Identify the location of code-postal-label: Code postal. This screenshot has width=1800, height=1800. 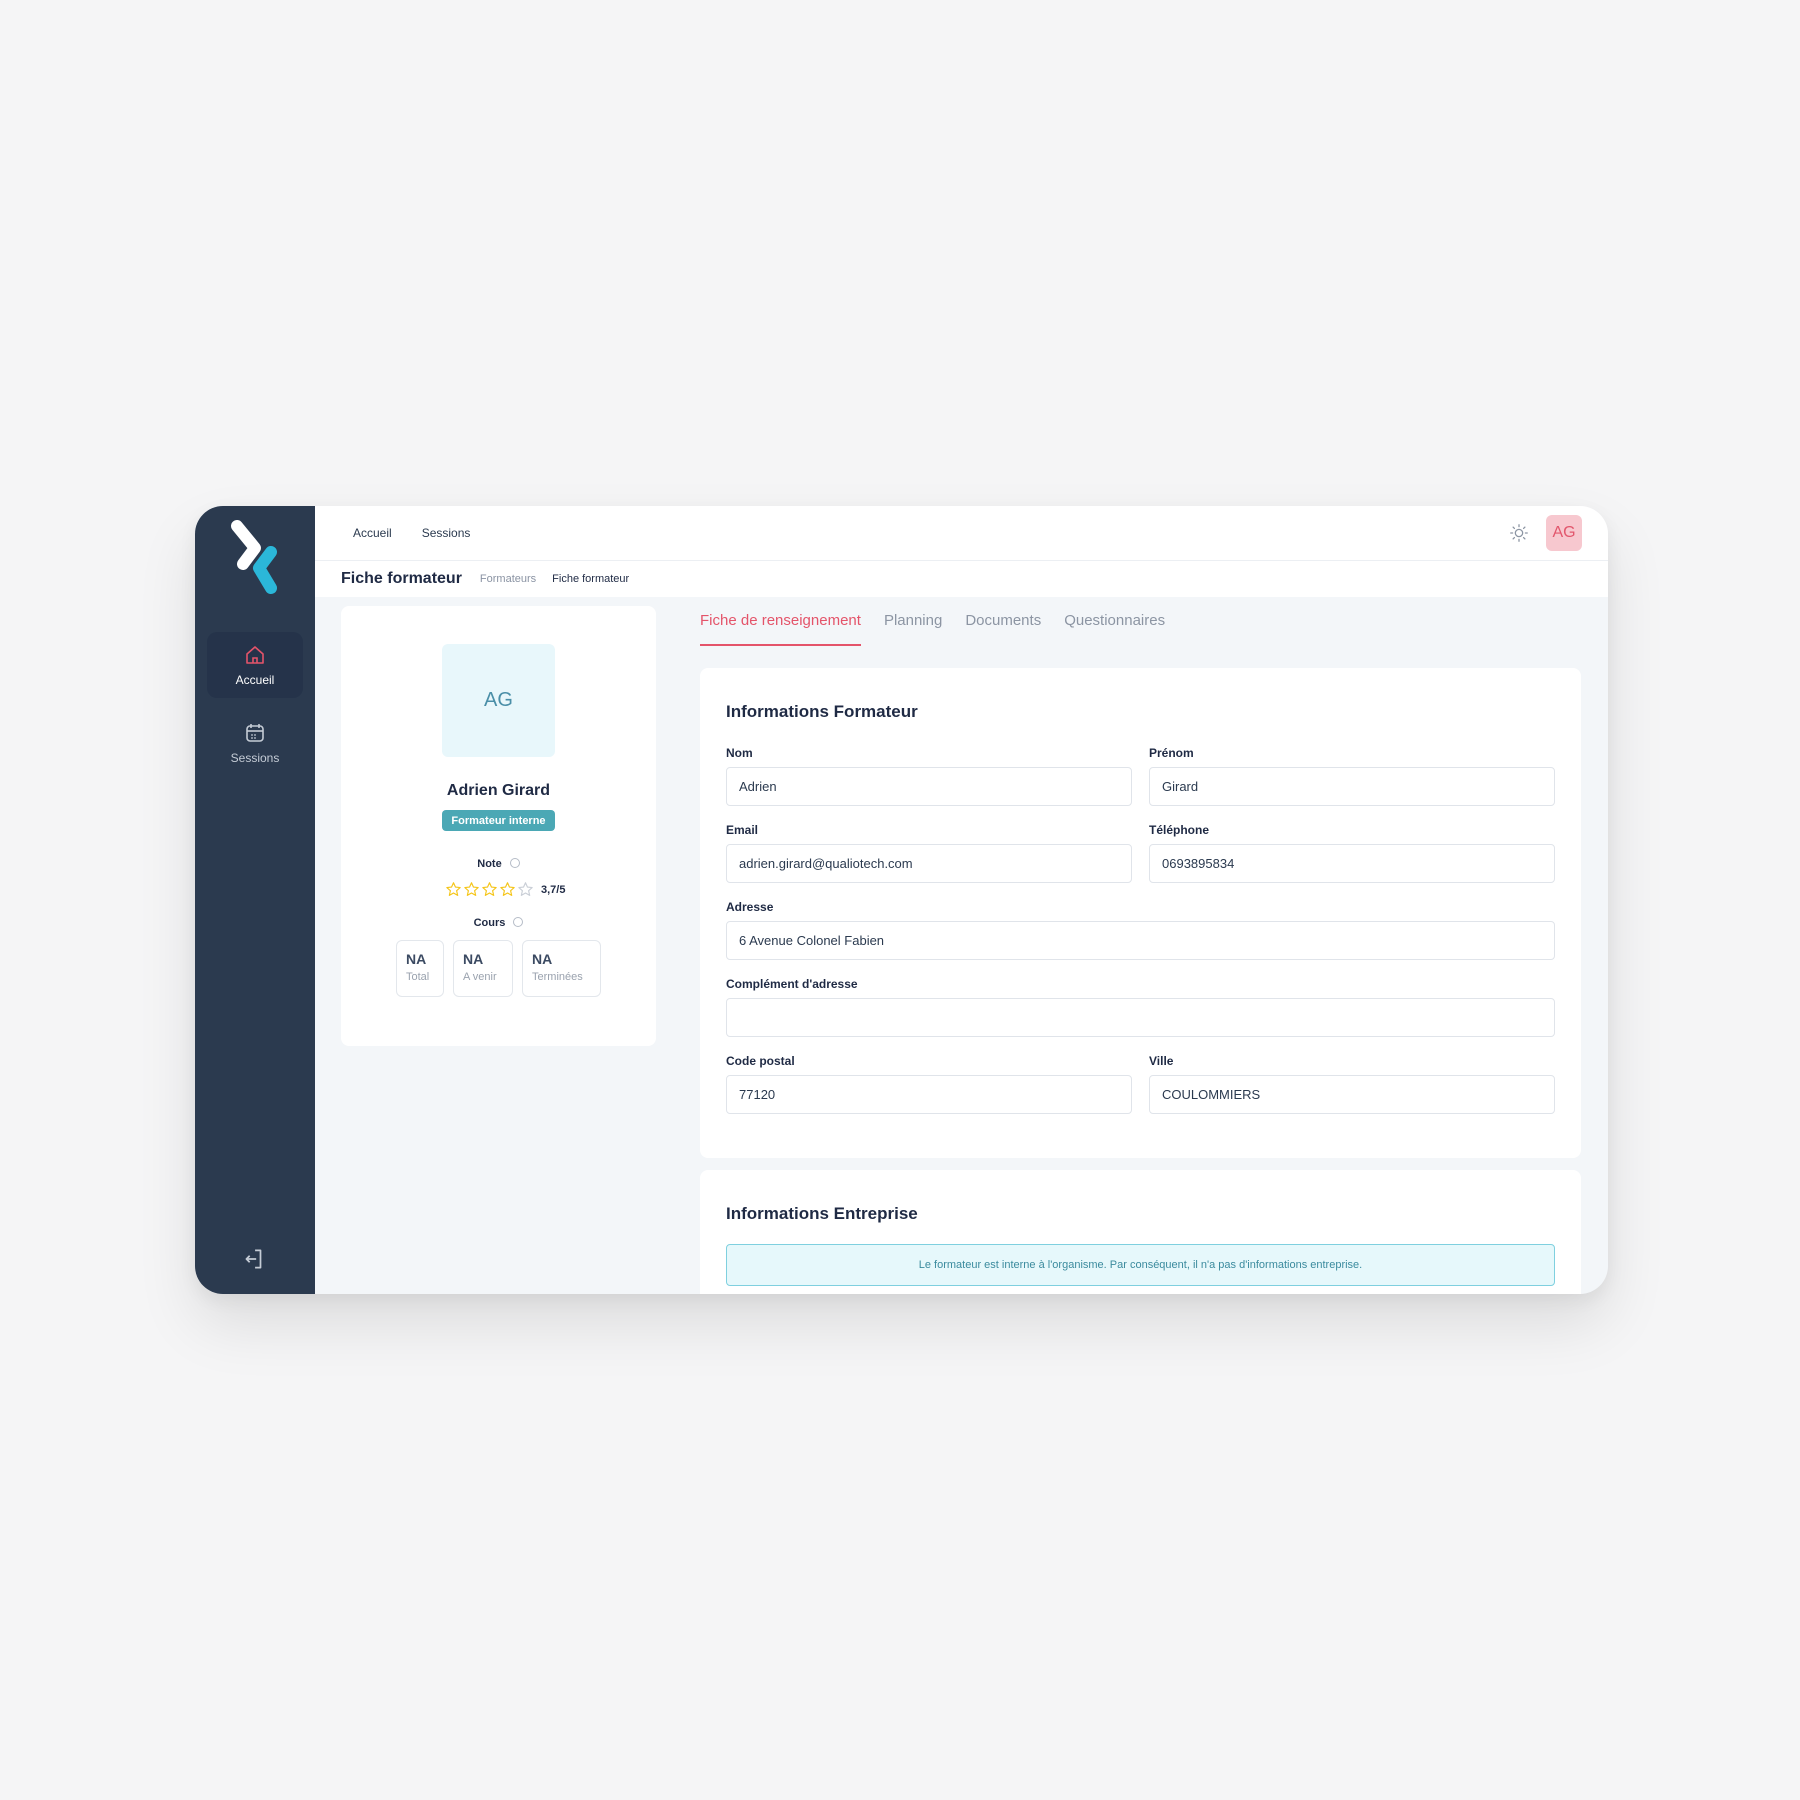
(760, 1061).